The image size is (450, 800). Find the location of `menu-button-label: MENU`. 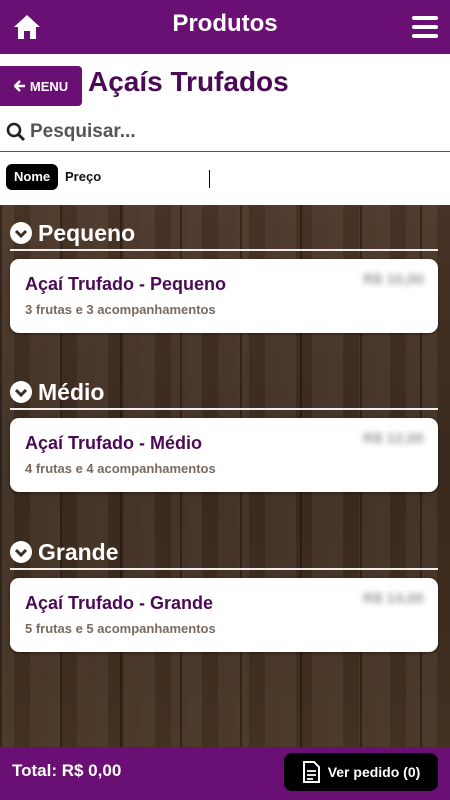

menu-button-label: MENU is located at coordinates (49, 86).